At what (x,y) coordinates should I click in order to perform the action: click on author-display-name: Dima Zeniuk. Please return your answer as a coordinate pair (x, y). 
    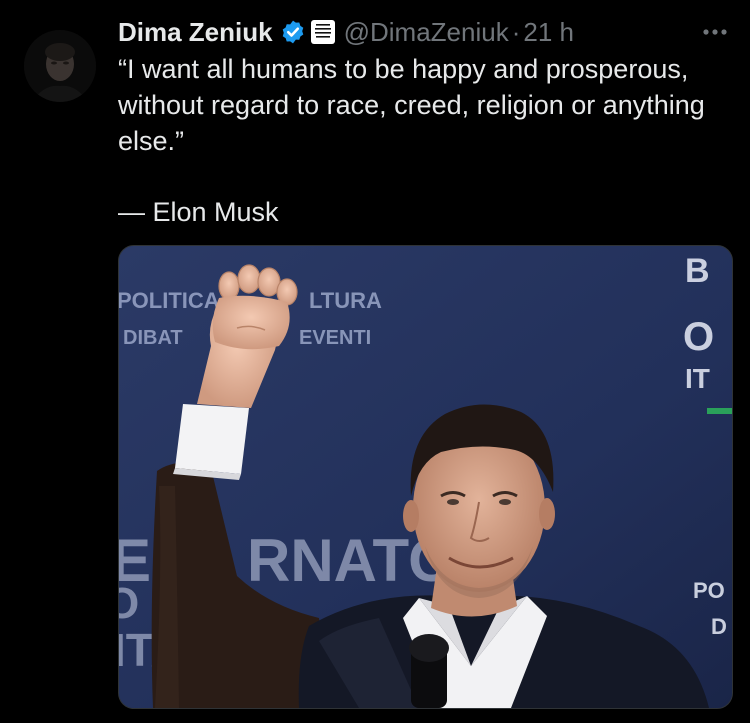
    Looking at the image, I should click on (195, 32).